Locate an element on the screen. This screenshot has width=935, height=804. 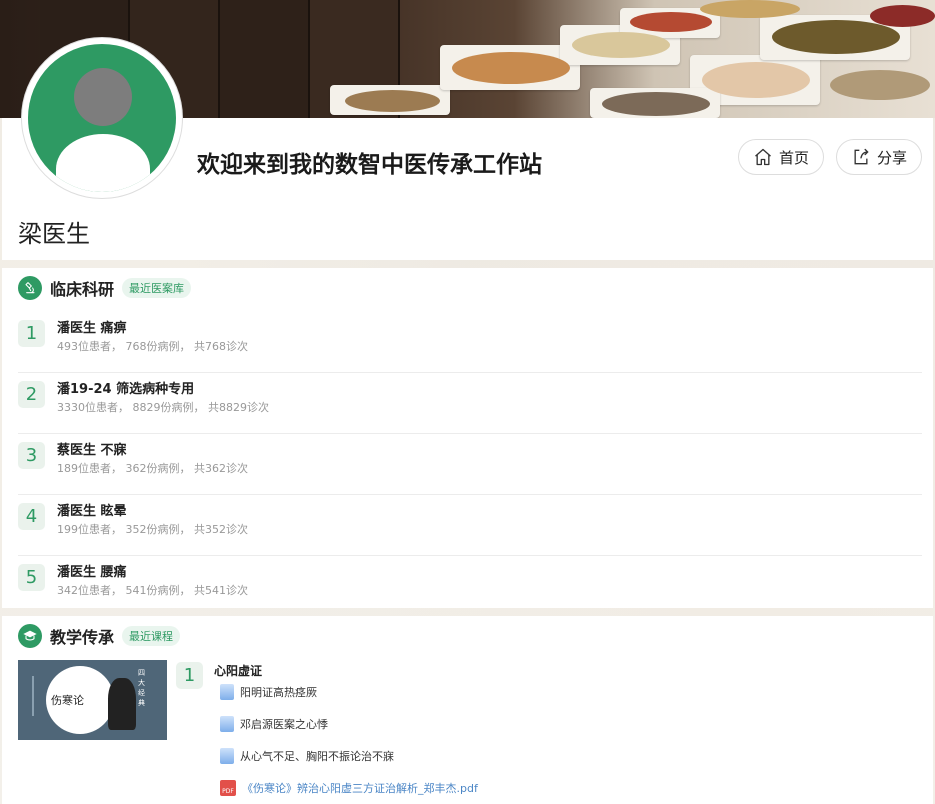
case-library-row: 3 蔡医生 不寐 189位患者， 362份病例， 共362诊次 is located at coordinates (470, 464).